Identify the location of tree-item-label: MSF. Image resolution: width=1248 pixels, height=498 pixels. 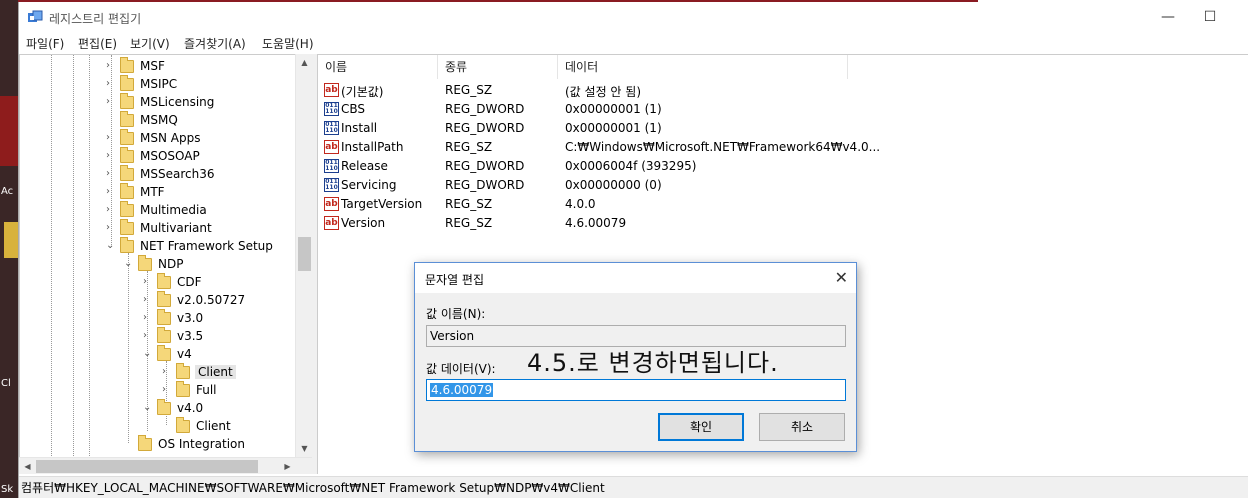
(152, 66).